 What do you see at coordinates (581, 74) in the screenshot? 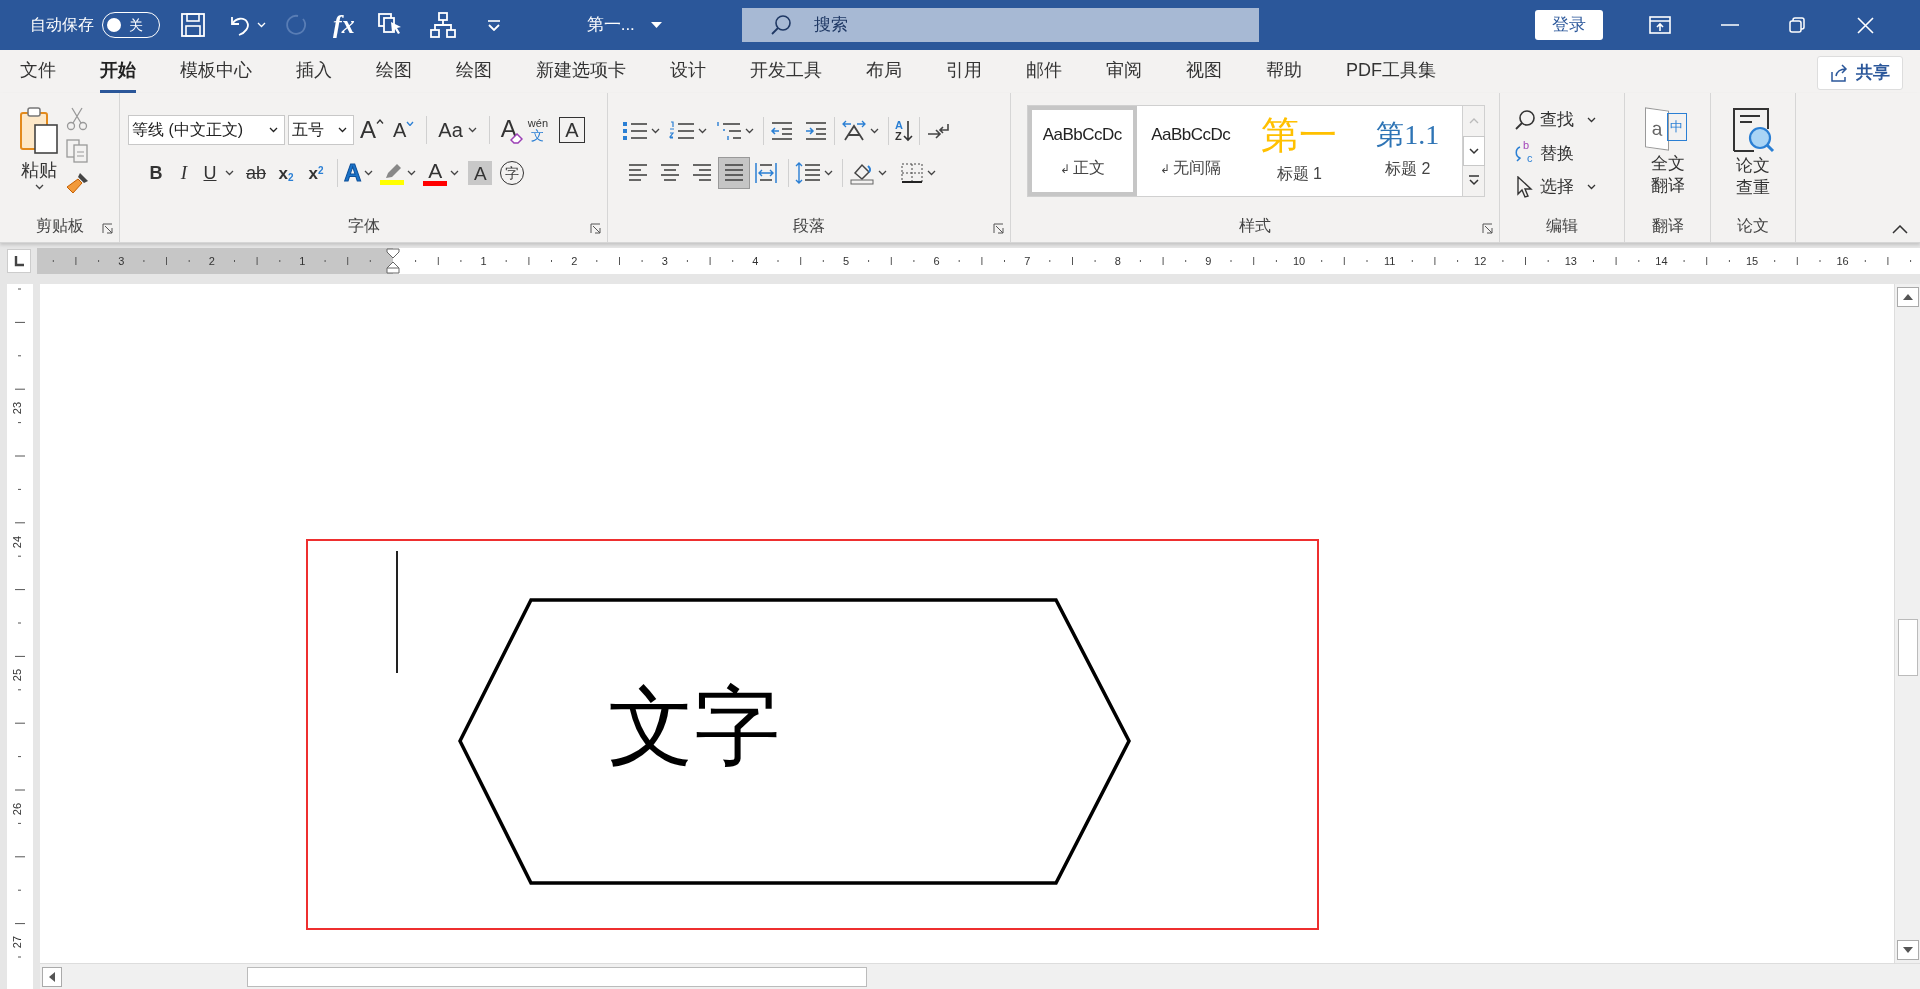
I see `ribbon-tab: 新建选项卡` at bounding box center [581, 74].